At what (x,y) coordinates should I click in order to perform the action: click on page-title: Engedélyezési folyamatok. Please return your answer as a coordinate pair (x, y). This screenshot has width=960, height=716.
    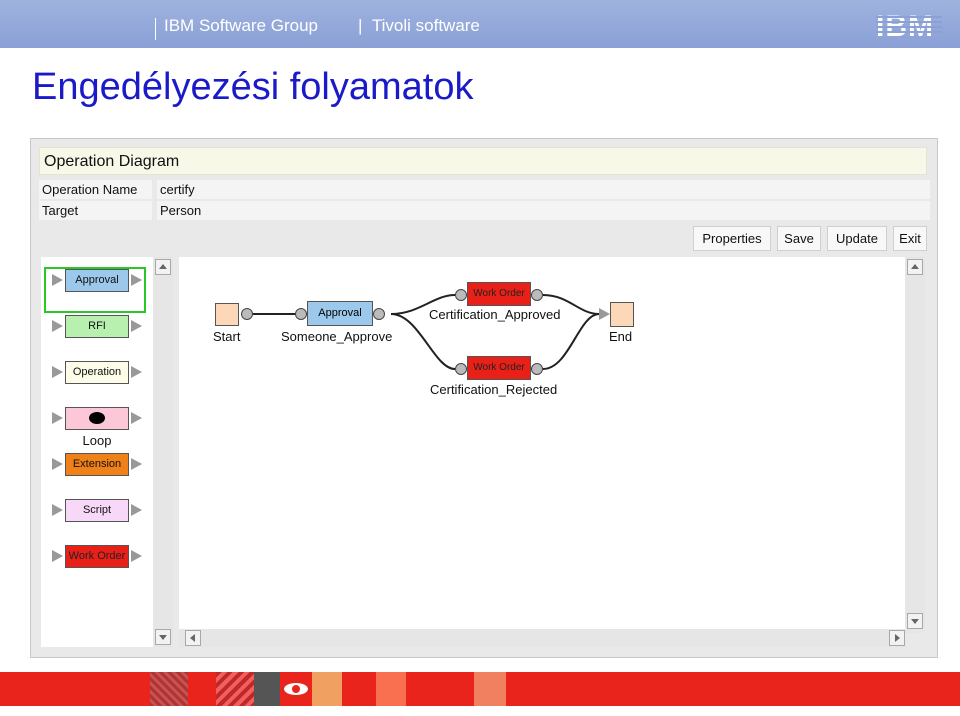
    Looking at the image, I should click on (253, 87).